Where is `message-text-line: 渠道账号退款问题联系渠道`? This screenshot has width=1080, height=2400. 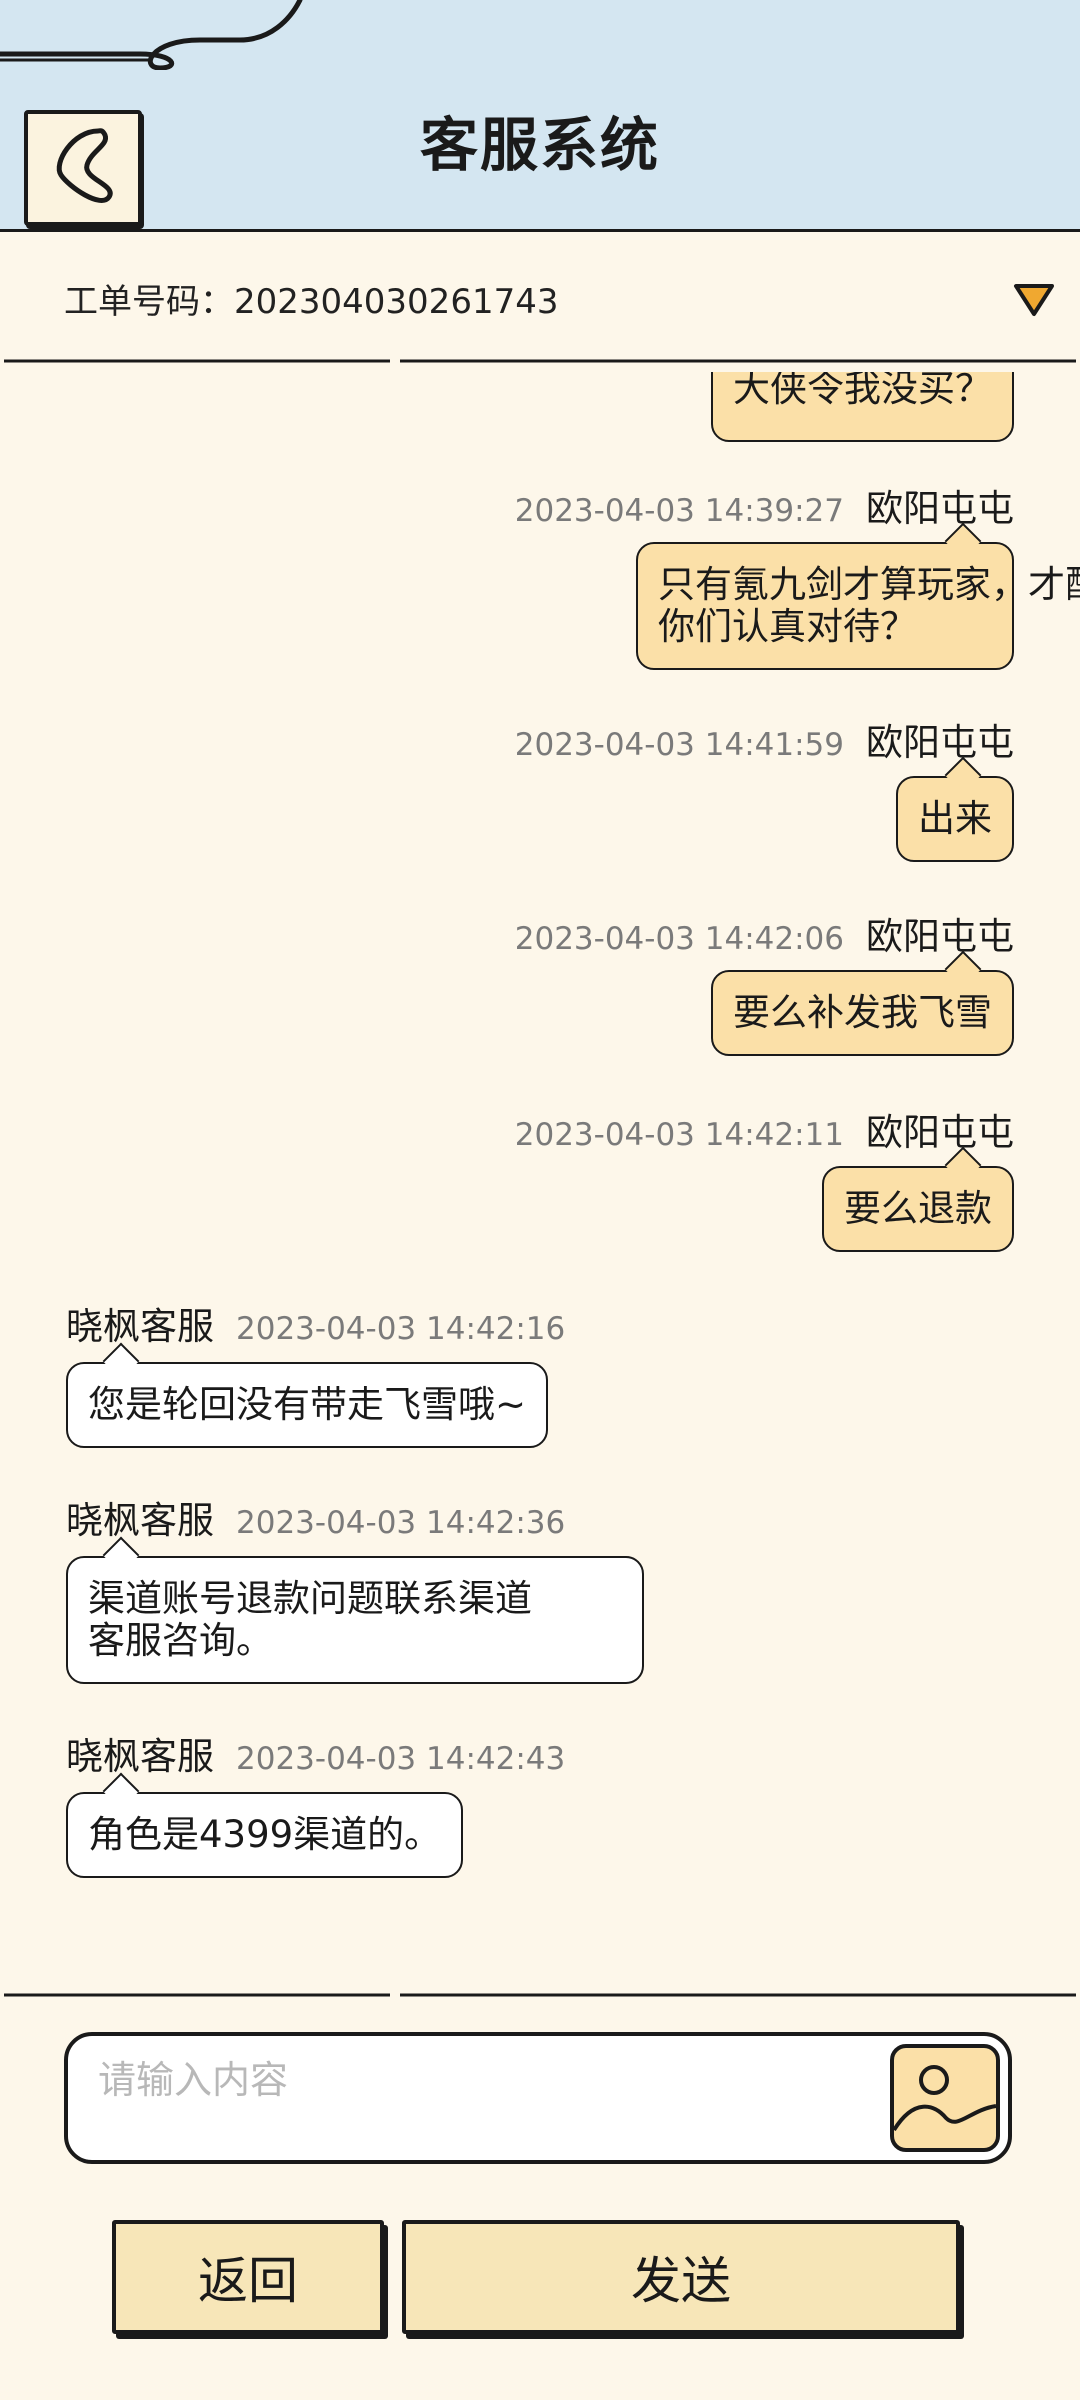 message-text-line: 渠道账号退款问题联系渠道 is located at coordinates (310, 1598).